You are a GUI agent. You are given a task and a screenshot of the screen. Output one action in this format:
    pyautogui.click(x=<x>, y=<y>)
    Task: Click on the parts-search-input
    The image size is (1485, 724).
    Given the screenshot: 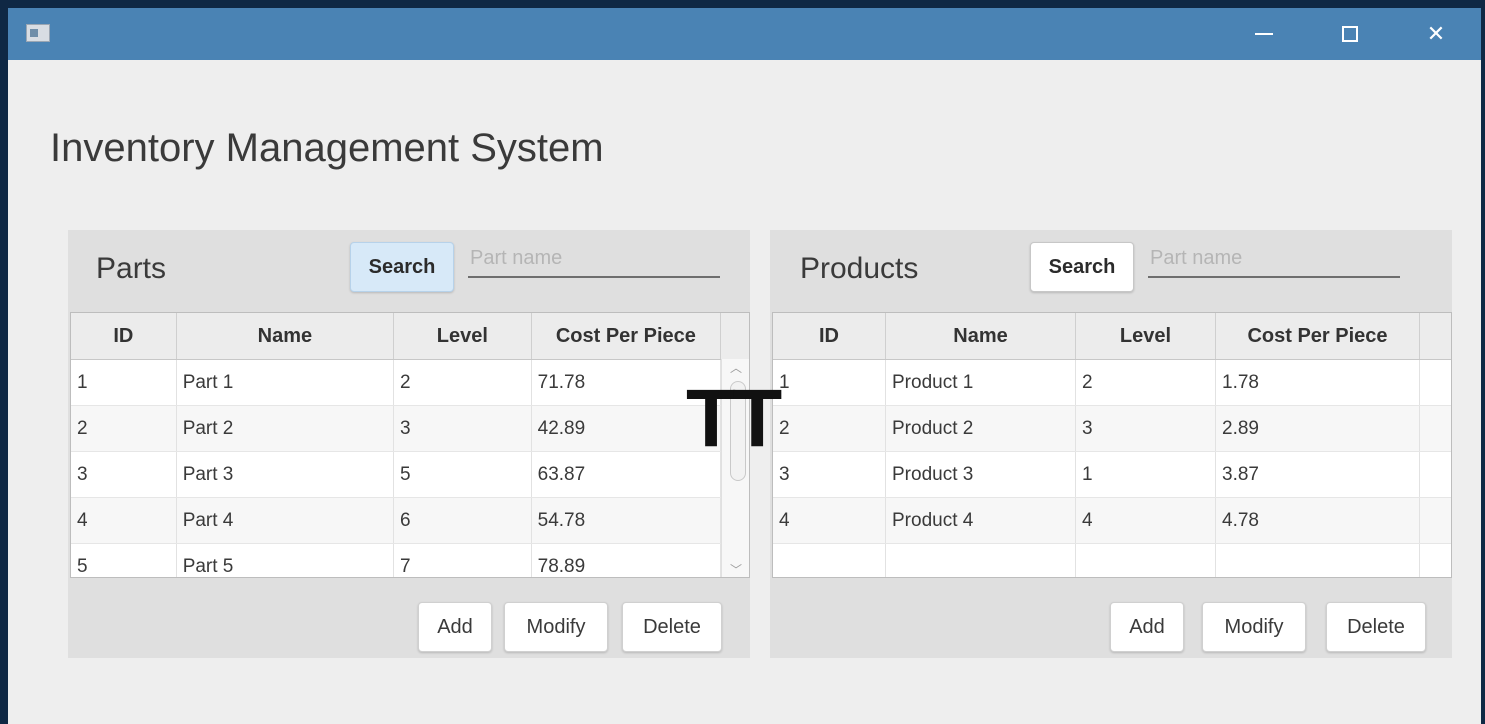 What is the action you would take?
    pyautogui.click(x=594, y=259)
    